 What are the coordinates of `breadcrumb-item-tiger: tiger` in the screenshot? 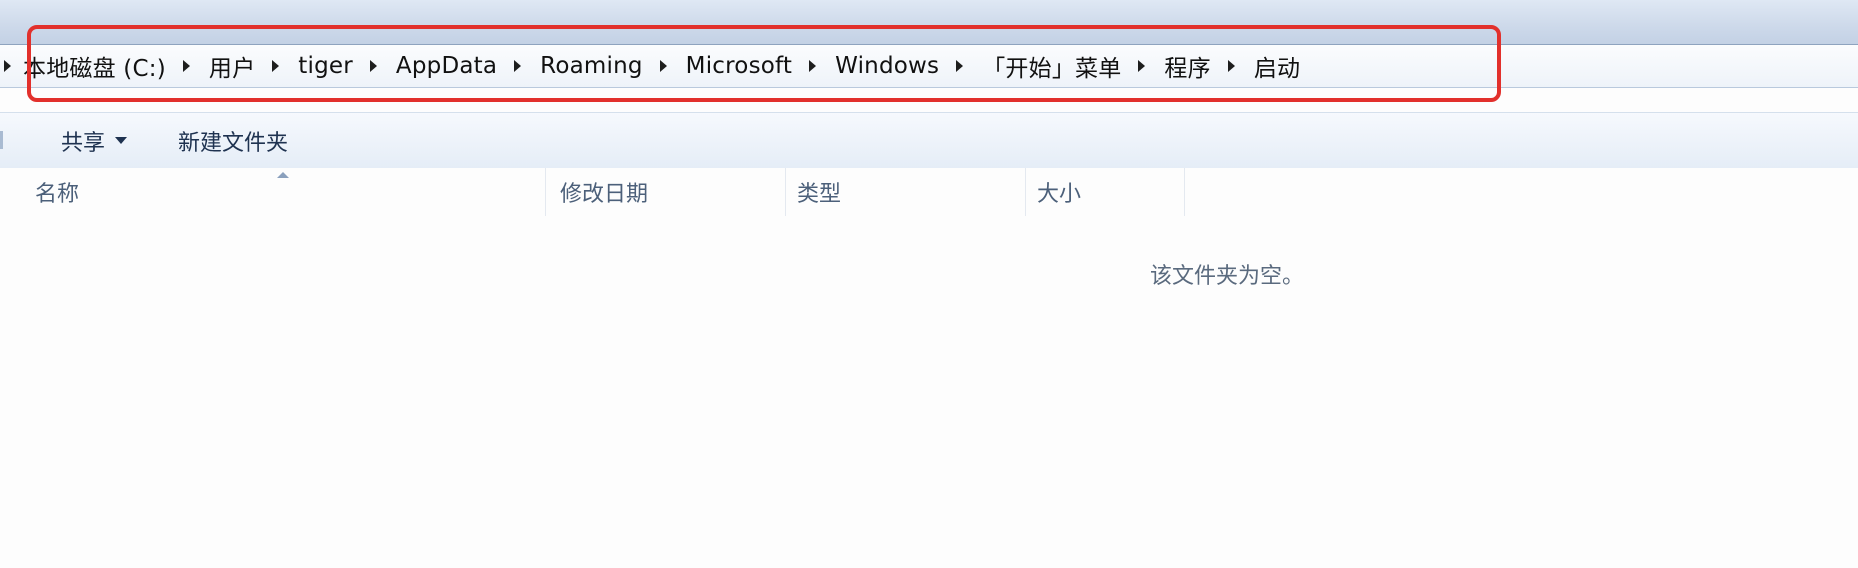 It's located at (325, 66).